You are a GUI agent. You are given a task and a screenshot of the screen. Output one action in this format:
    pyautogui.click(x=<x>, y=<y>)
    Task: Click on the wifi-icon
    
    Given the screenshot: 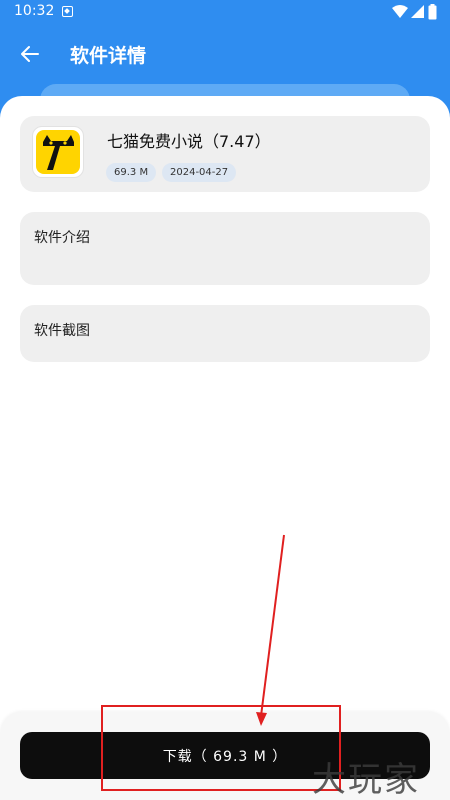 What is the action you would take?
    pyautogui.click(x=400, y=11)
    